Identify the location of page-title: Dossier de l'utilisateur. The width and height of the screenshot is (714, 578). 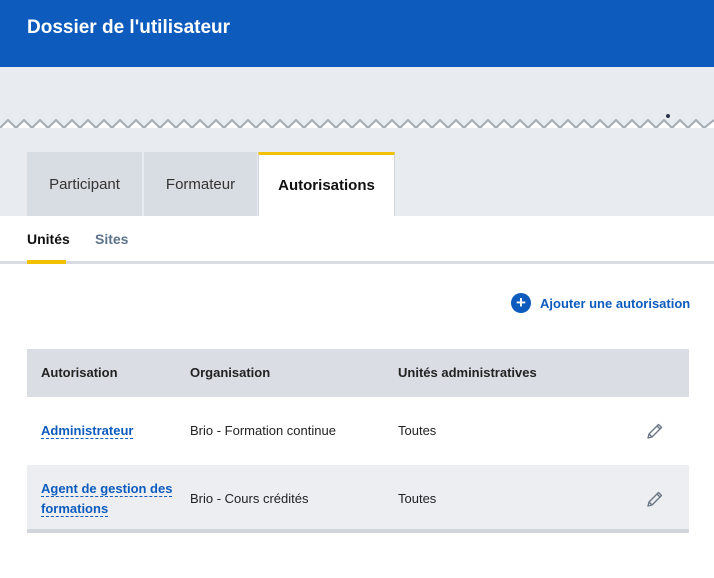
(129, 27).